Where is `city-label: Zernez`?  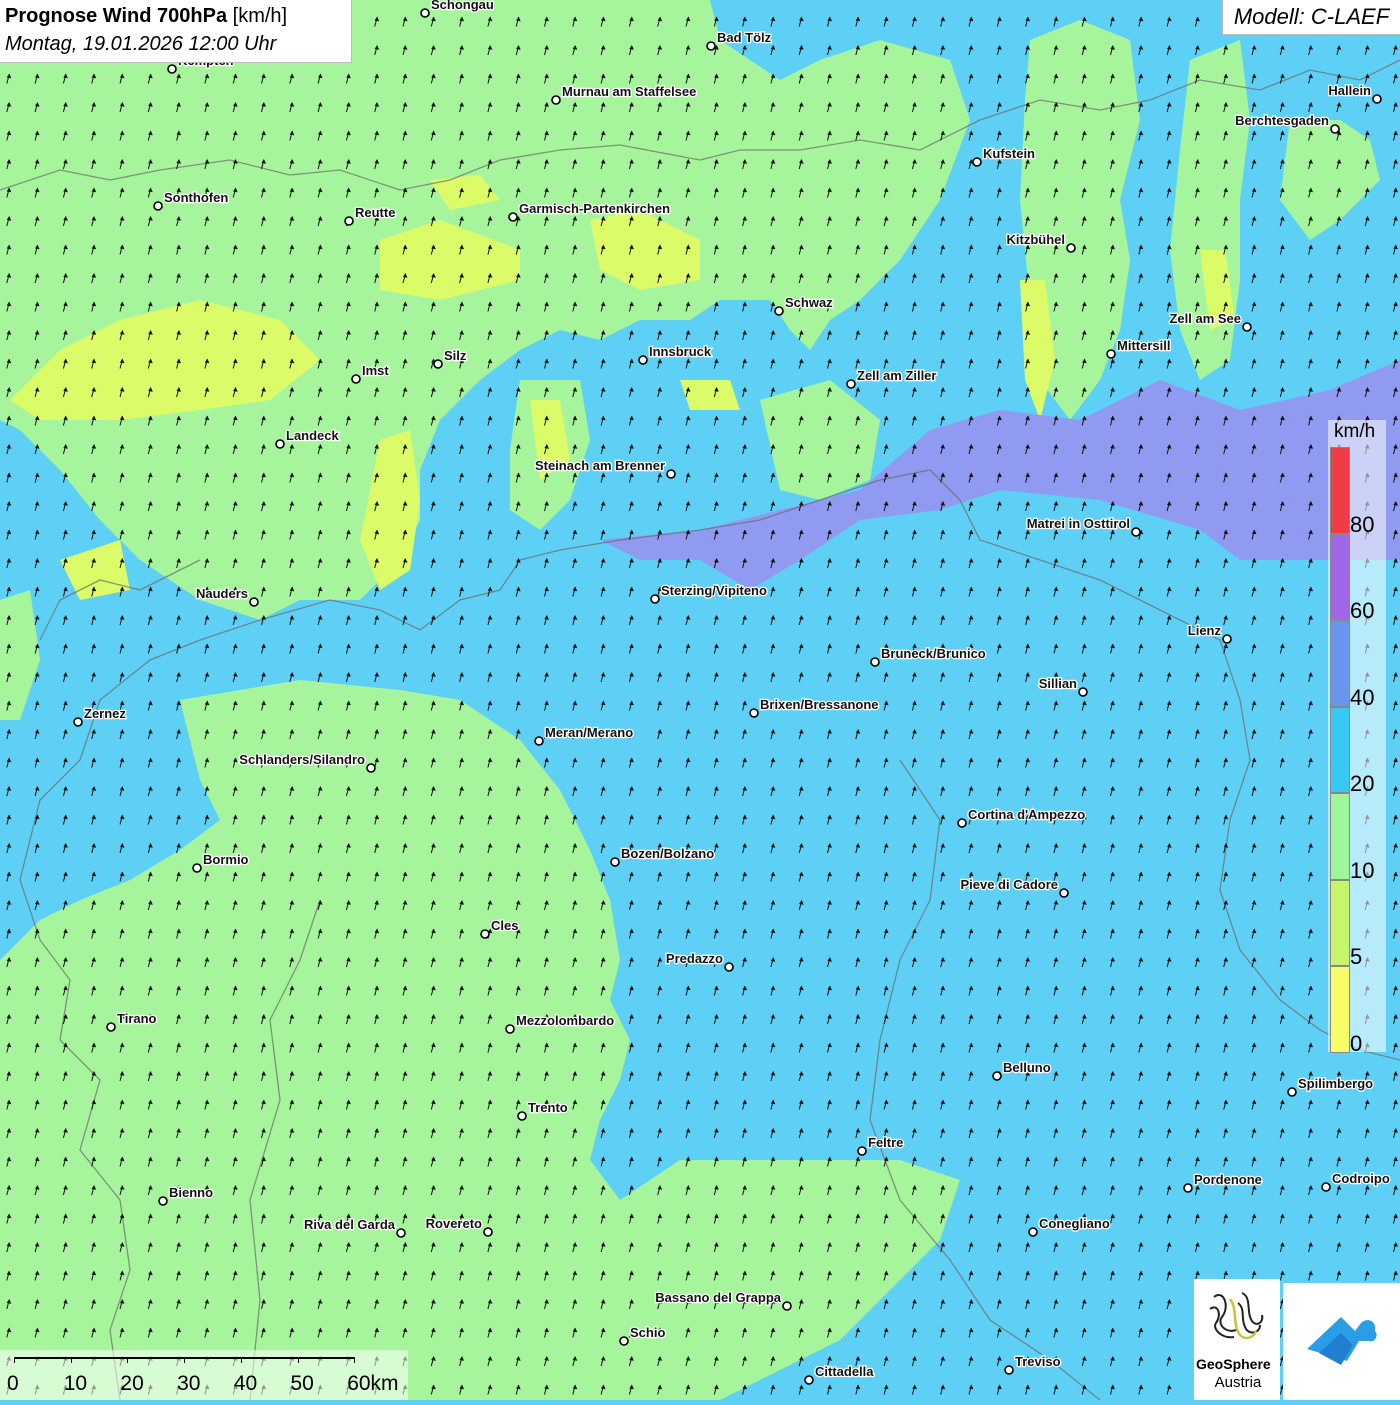
city-label: Zernez is located at coordinates (105, 713).